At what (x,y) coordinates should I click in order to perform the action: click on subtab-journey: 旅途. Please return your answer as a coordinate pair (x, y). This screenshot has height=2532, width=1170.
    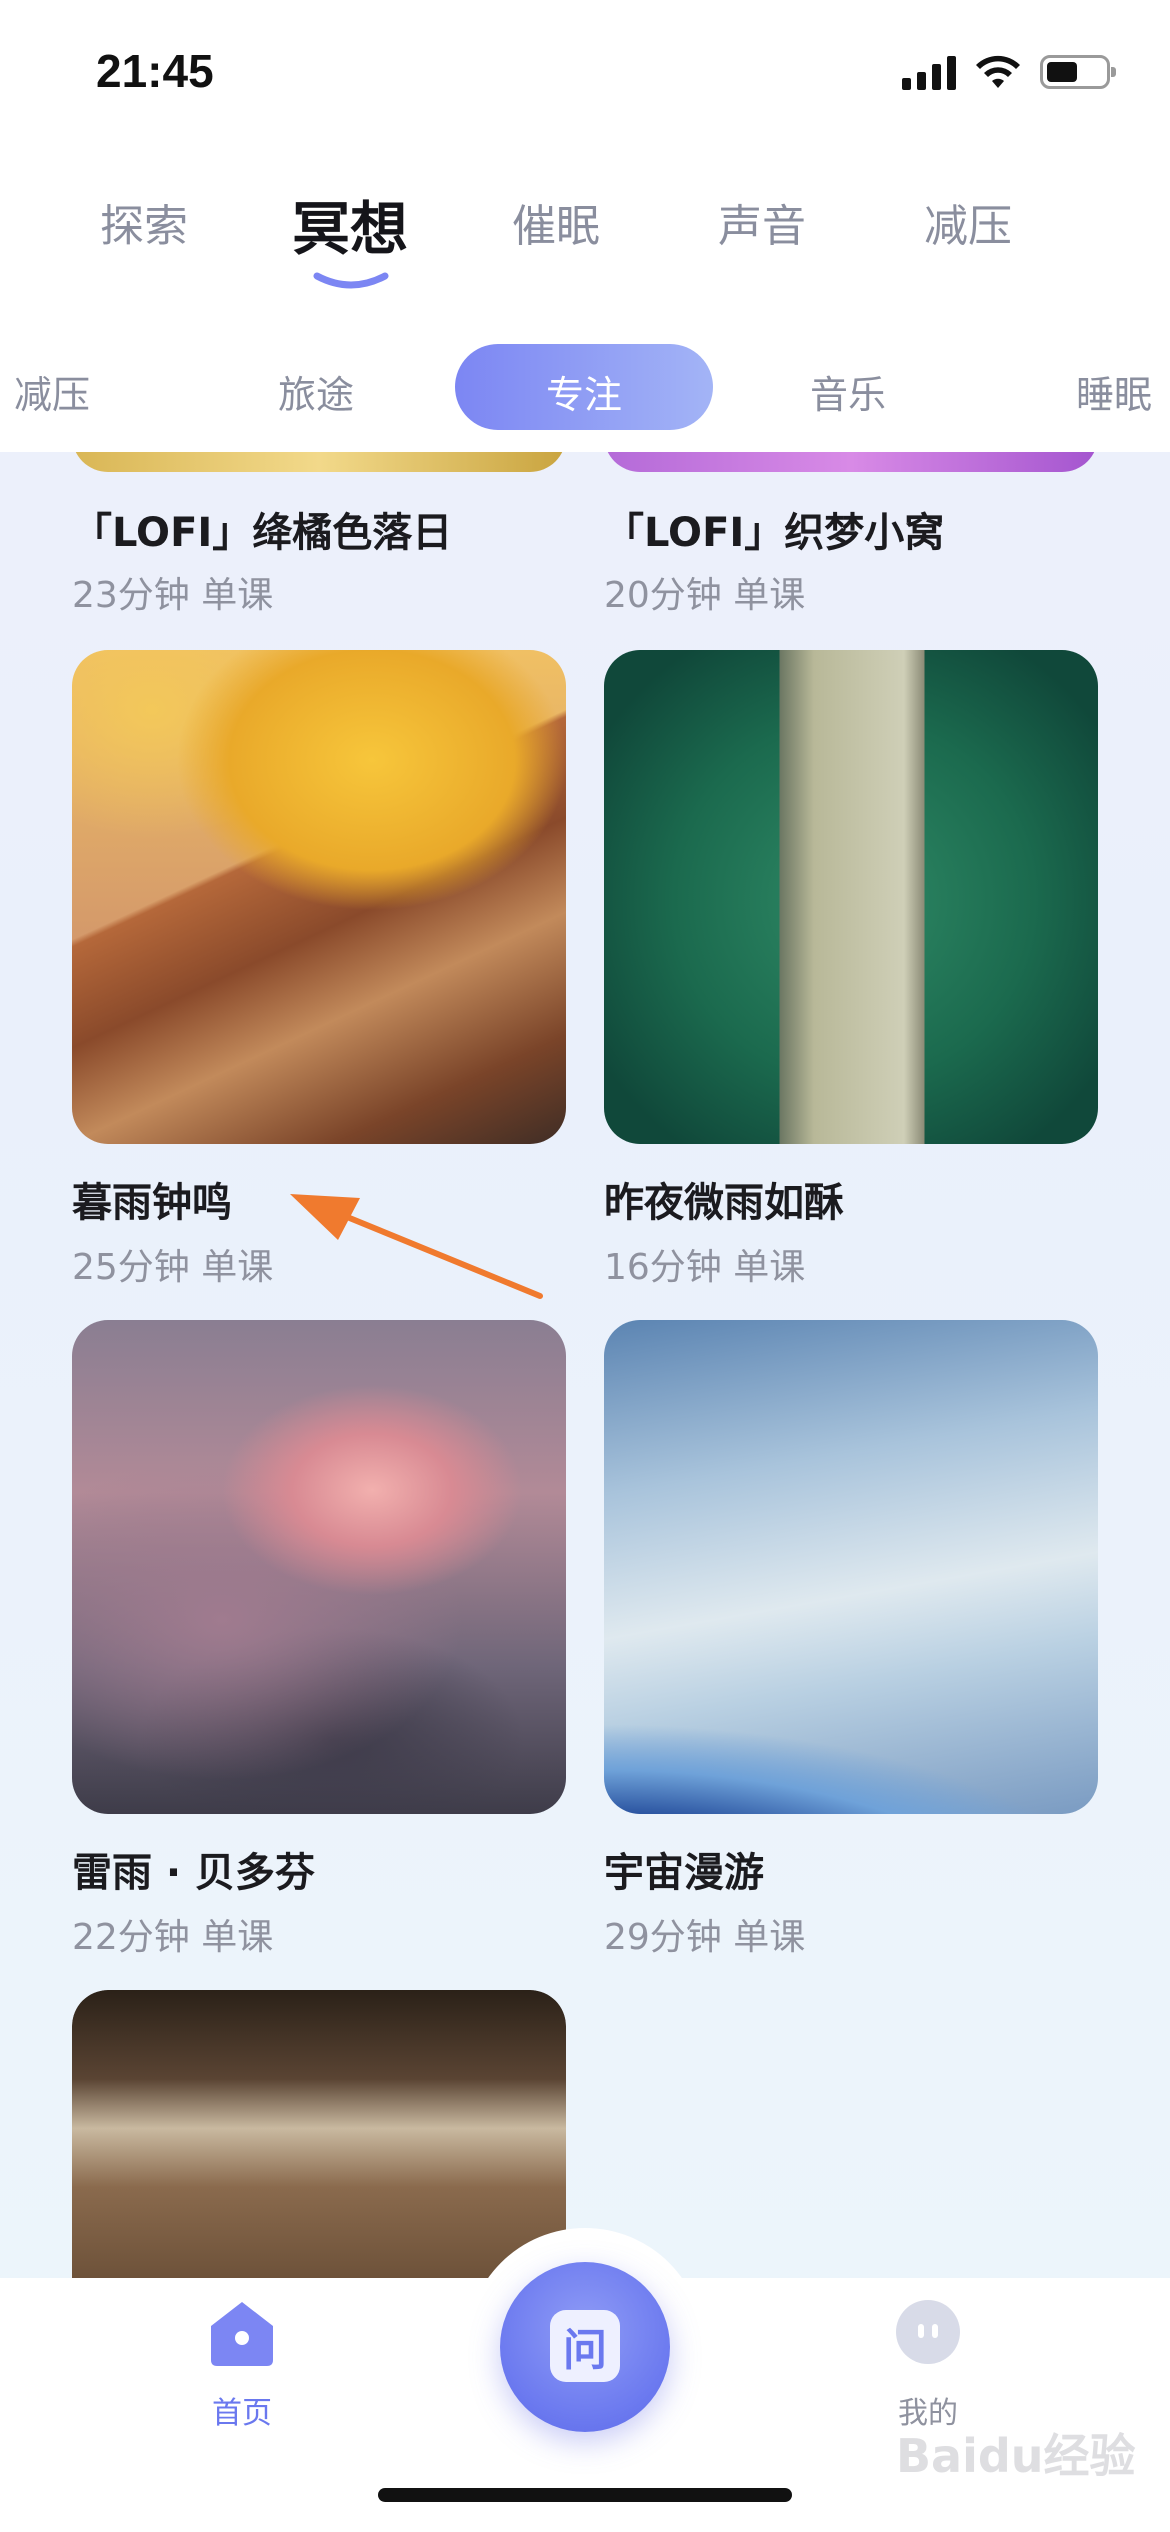
    Looking at the image, I should click on (316, 391).